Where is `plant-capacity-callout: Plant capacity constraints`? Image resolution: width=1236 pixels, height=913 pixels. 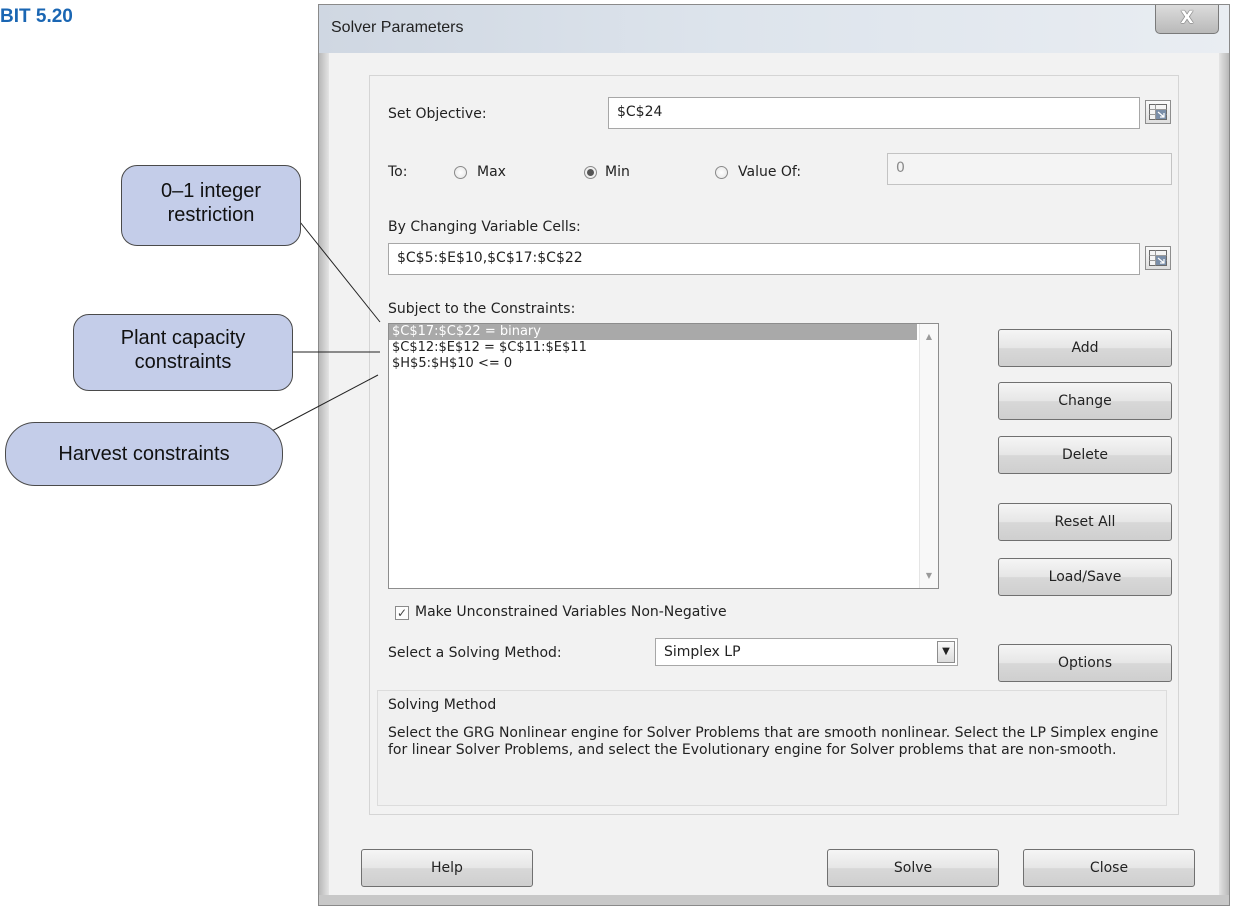 plant-capacity-callout: Plant capacity constraints is located at coordinates (183, 352).